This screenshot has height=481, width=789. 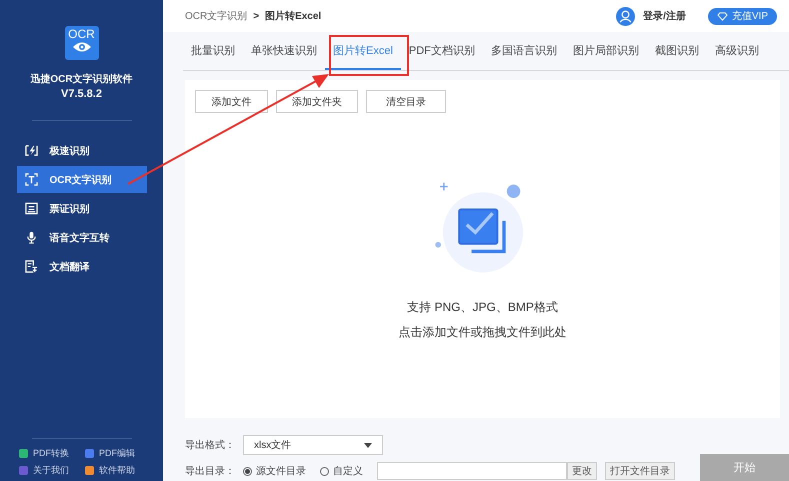 I want to click on avatar-icon, so click(x=626, y=16).